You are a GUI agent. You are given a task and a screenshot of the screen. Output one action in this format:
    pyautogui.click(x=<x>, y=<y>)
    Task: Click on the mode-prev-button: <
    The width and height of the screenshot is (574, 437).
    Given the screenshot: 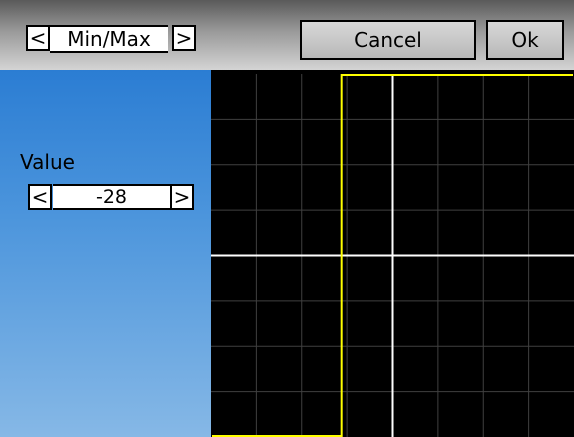 What is the action you would take?
    pyautogui.click(x=38, y=38)
    